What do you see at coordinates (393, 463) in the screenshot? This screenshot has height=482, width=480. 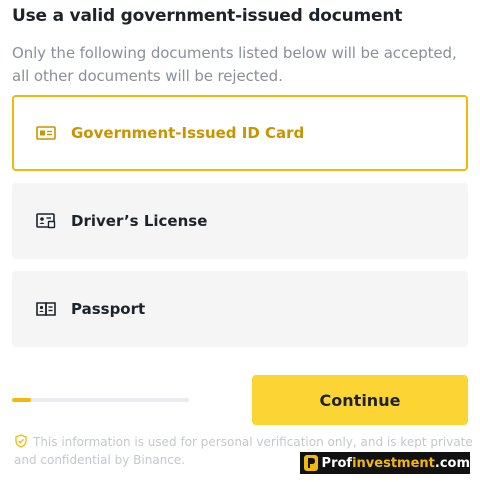 I see `watermark-text-2: investment` at bounding box center [393, 463].